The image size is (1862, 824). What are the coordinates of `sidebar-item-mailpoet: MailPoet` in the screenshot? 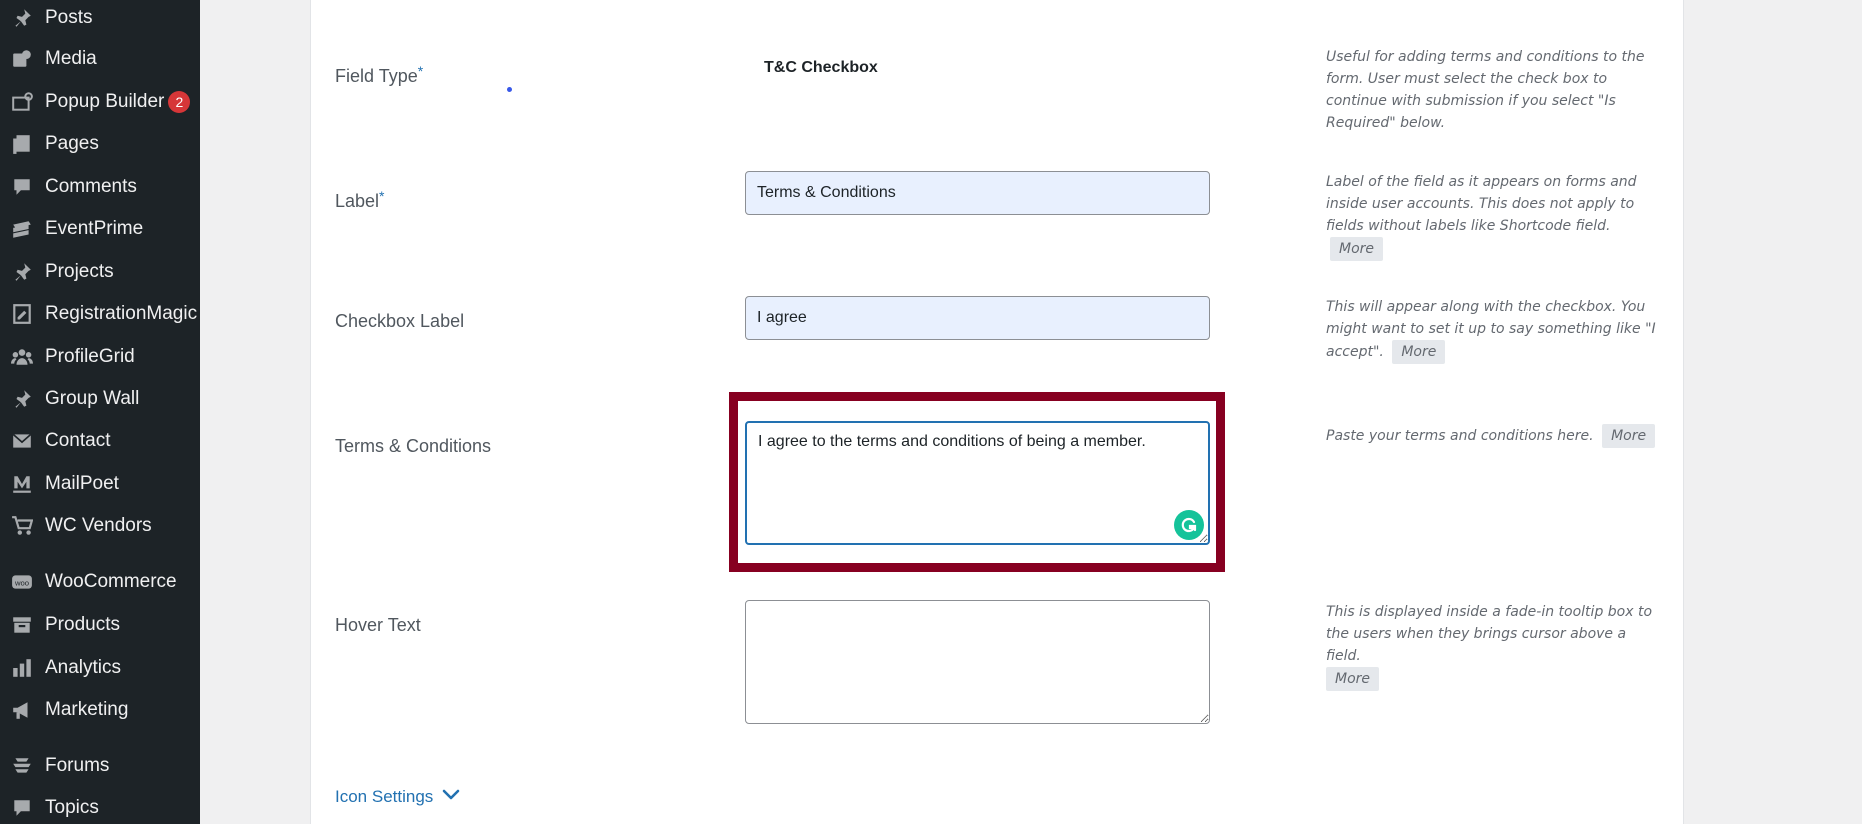 It's located at (100, 484).